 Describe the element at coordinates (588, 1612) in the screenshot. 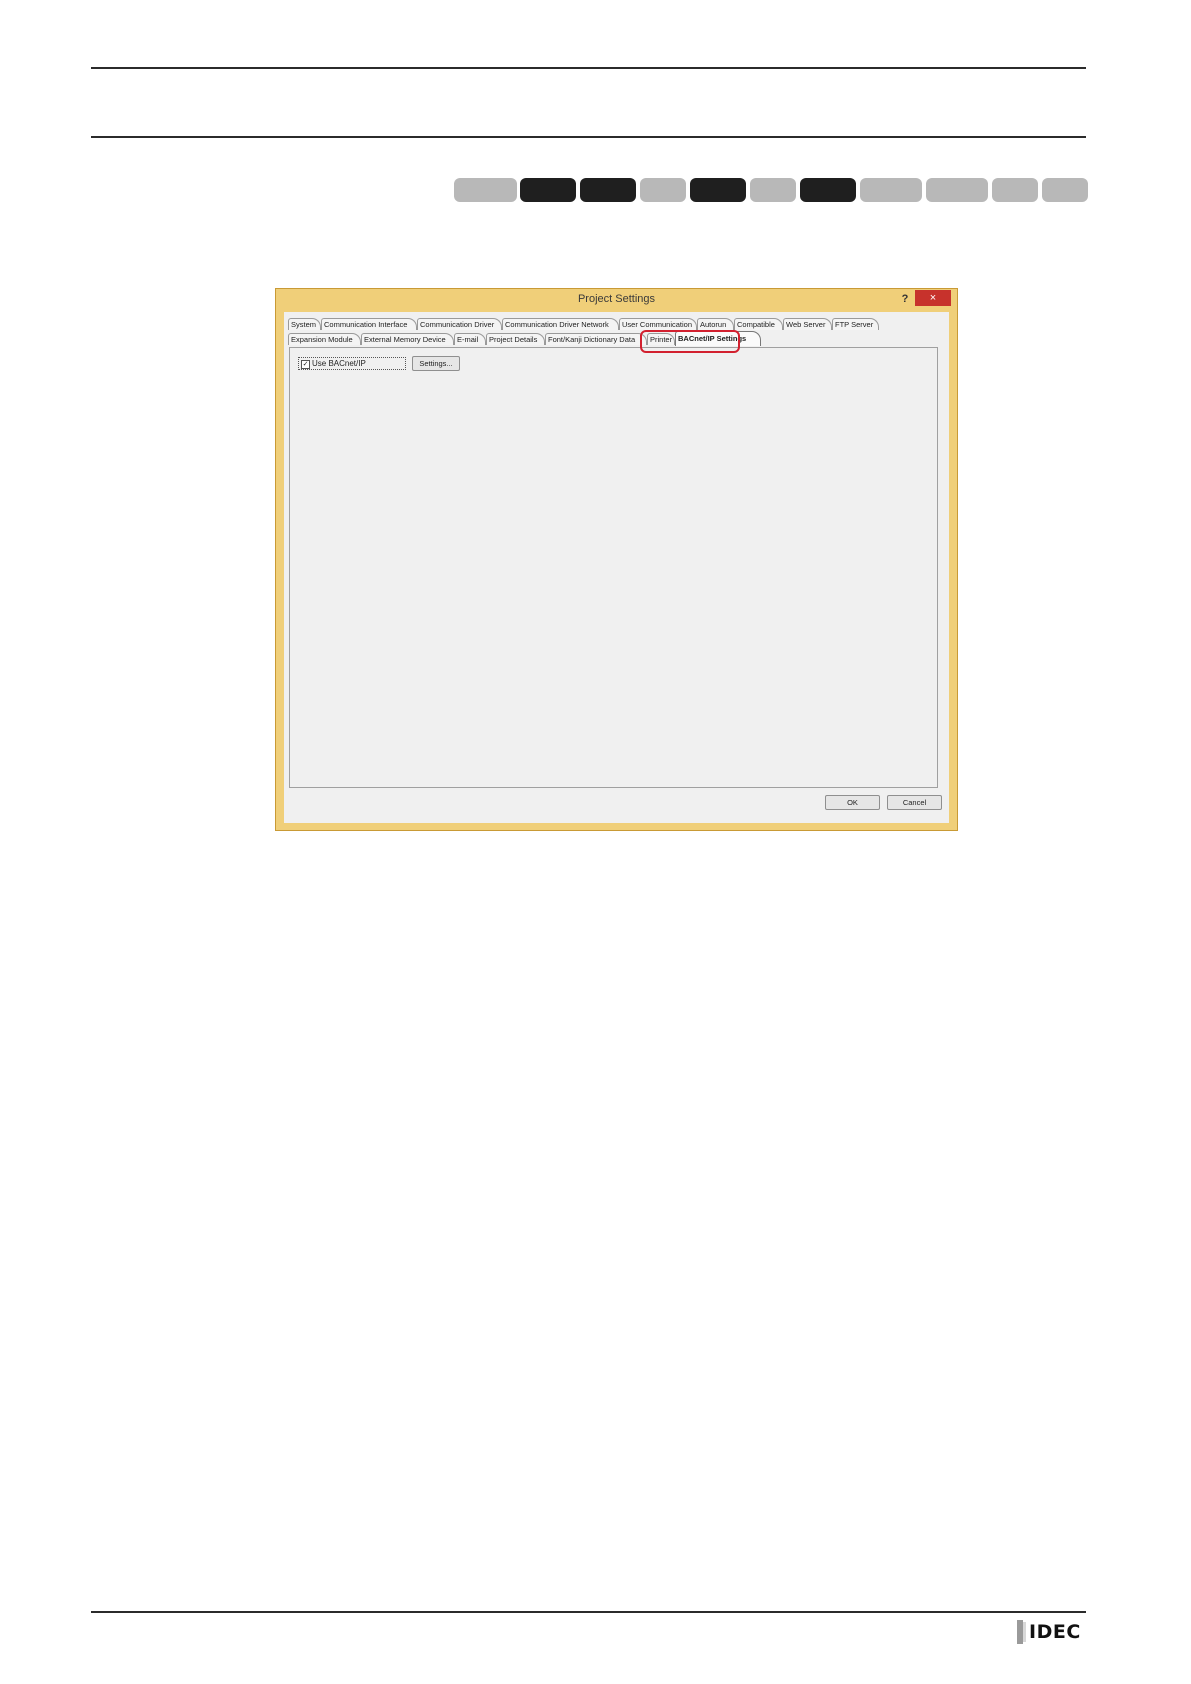

I see `footer-rule` at that location.